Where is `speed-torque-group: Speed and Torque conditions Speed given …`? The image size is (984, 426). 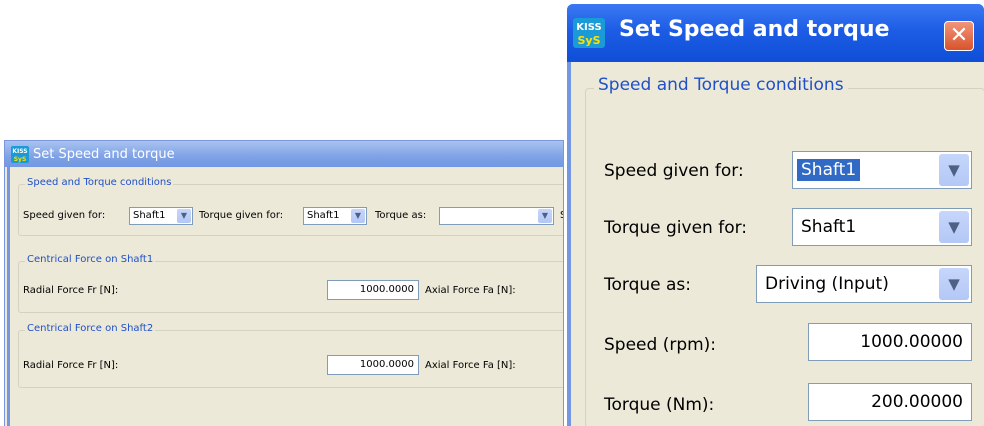
speed-torque-group: Speed and Torque conditions Speed given … is located at coordinates (290, 206).